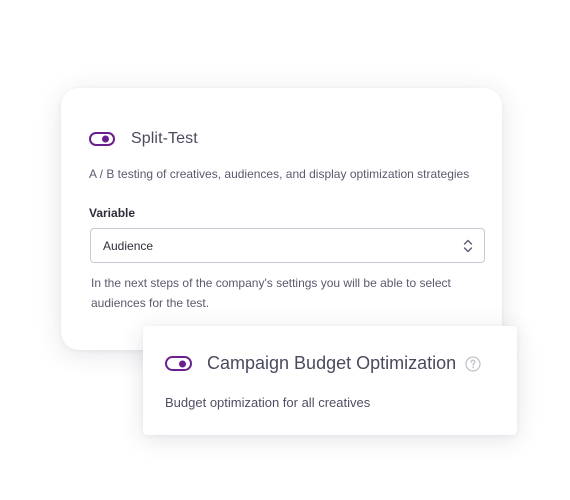 This screenshot has width=570, height=500. Describe the element at coordinates (268, 402) in the screenshot. I see `cbo-description: Budget optimization for all creatives` at that location.